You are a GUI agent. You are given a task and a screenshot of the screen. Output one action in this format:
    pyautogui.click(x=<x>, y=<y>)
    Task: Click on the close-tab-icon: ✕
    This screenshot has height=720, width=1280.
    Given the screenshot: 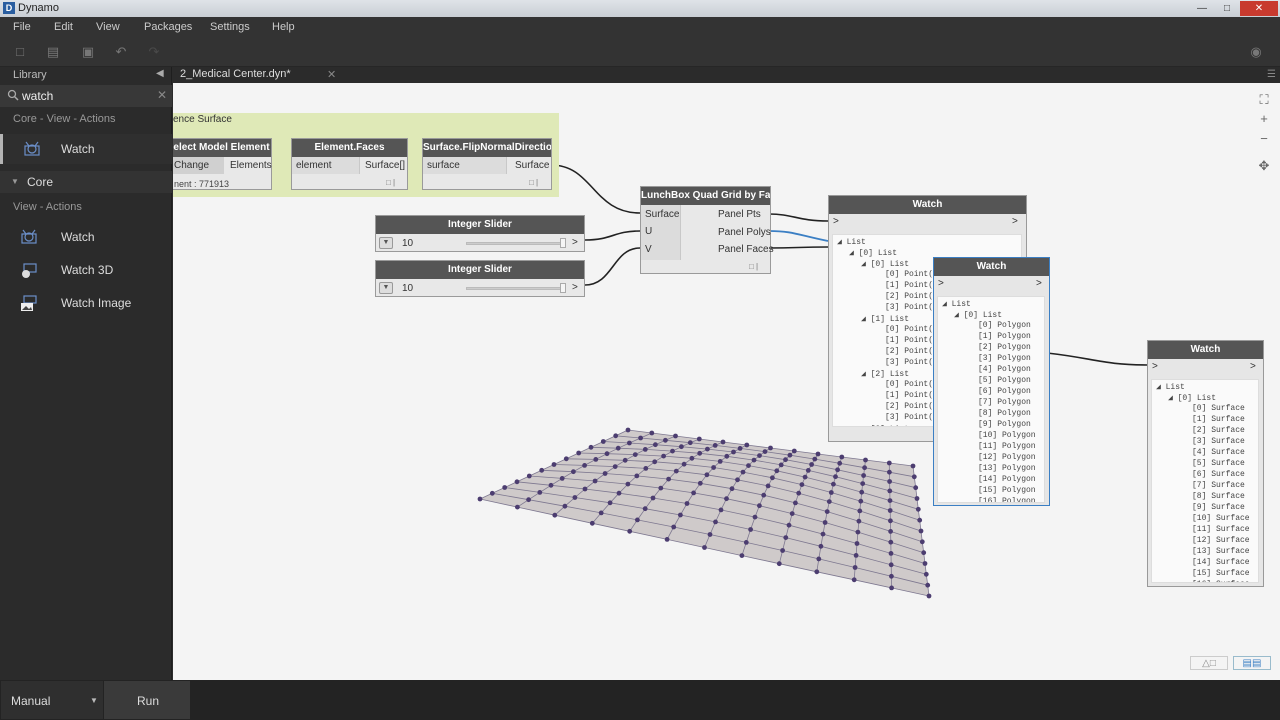 What is the action you would take?
    pyautogui.click(x=331, y=74)
    